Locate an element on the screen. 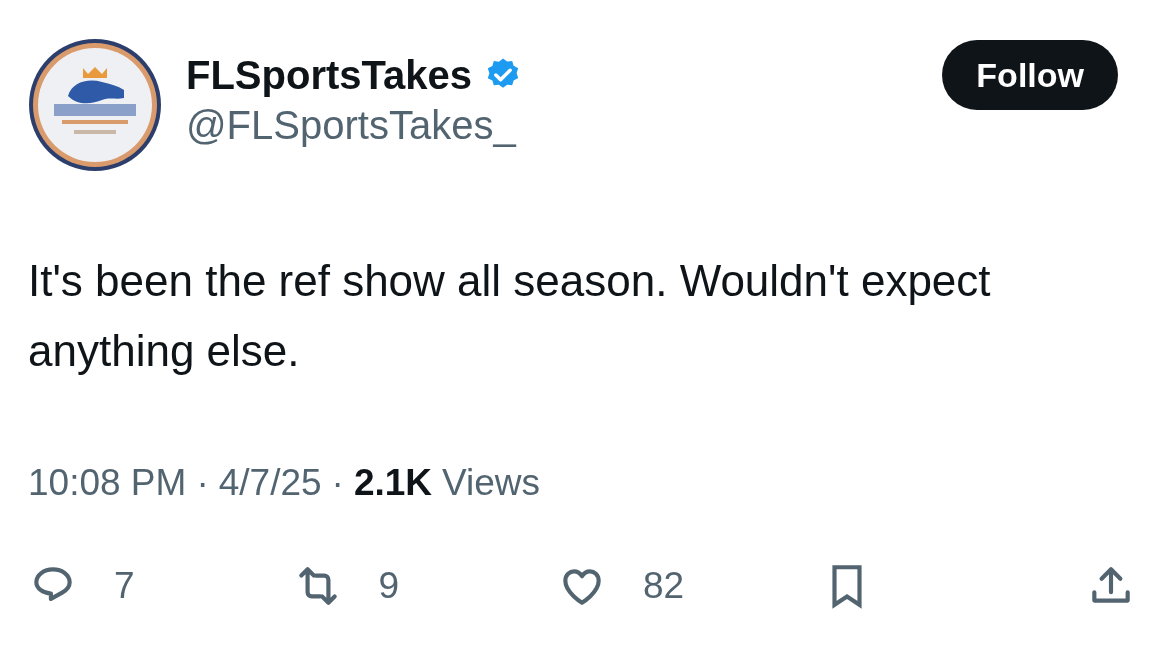 The width and height of the screenshot is (1170, 659). post-time: 10:08 PM is located at coordinates (107, 483).